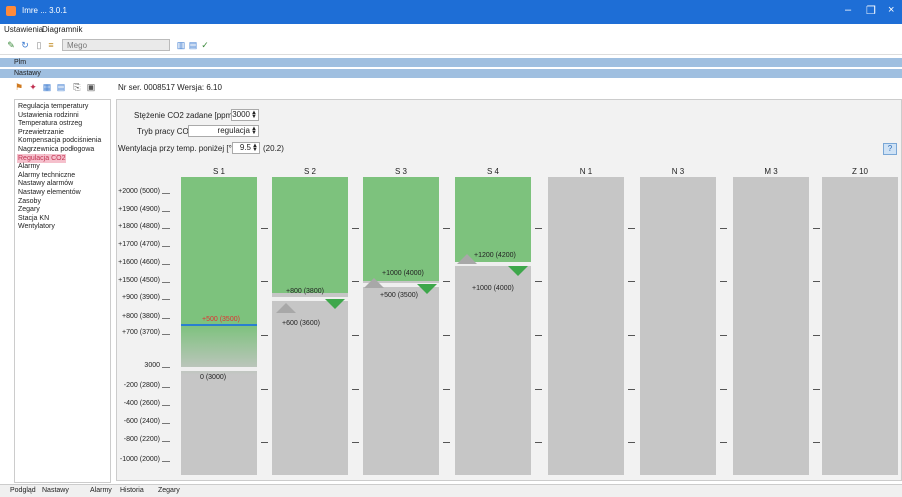  Describe the element at coordinates (51, 45) in the screenshot. I see `list-icon: ≡` at that location.